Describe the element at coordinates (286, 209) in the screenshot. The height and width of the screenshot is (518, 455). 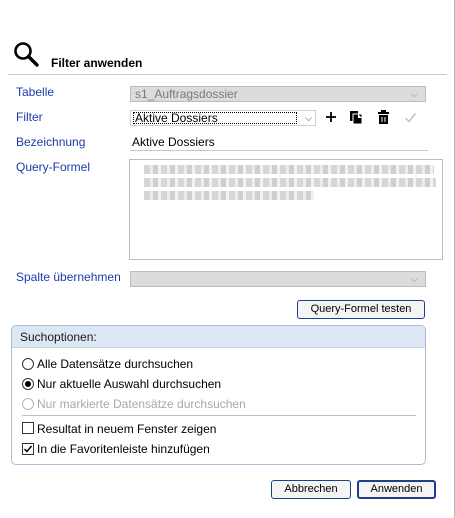
I see `query-textarea` at that location.